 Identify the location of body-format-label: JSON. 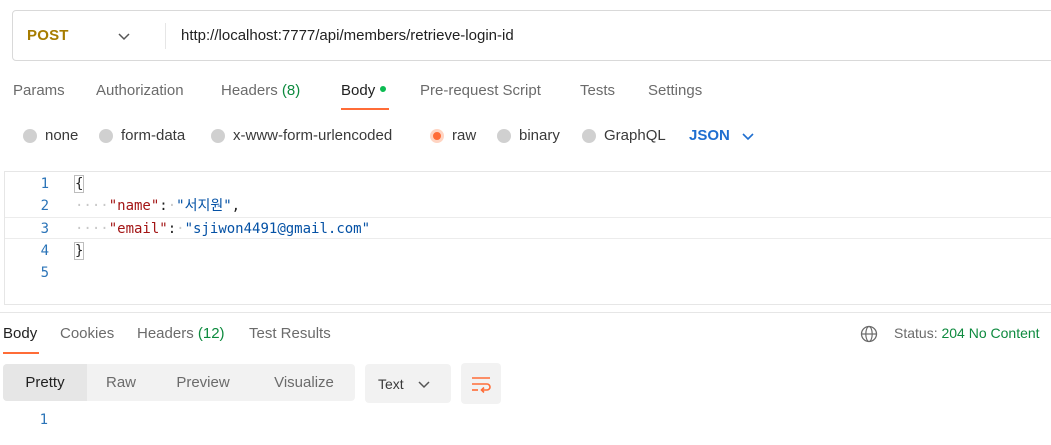
(709, 135).